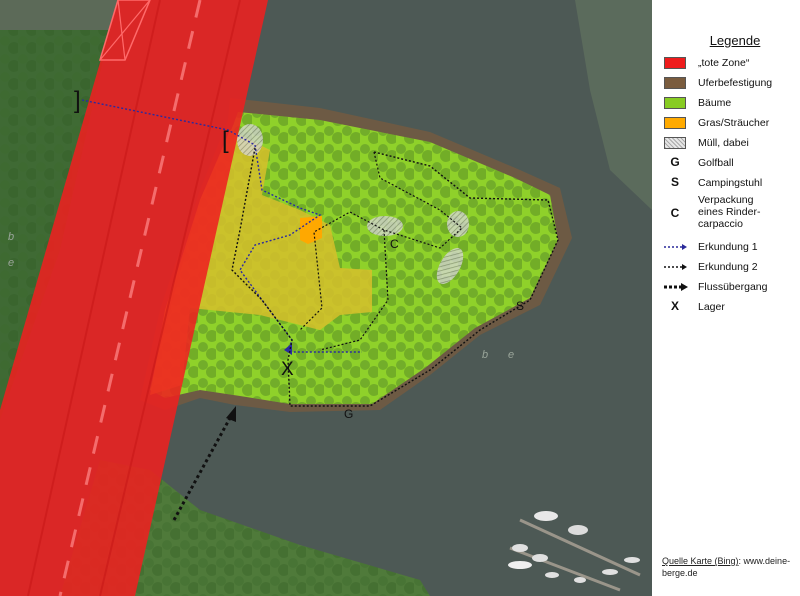 Image resolution: width=800 pixels, height=596 pixels. What do you see at coordinates (723, 143) in the screenshot?
I see `legend-label: Müll, dabei` at bounding box center [723, 143].